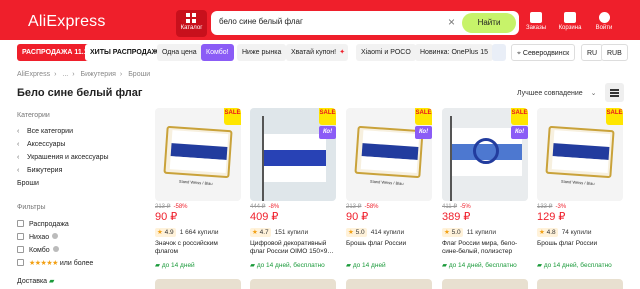  Describe the element at coordinates (264, 232) in the screenshot. I see `rating: 4.7` at that location.